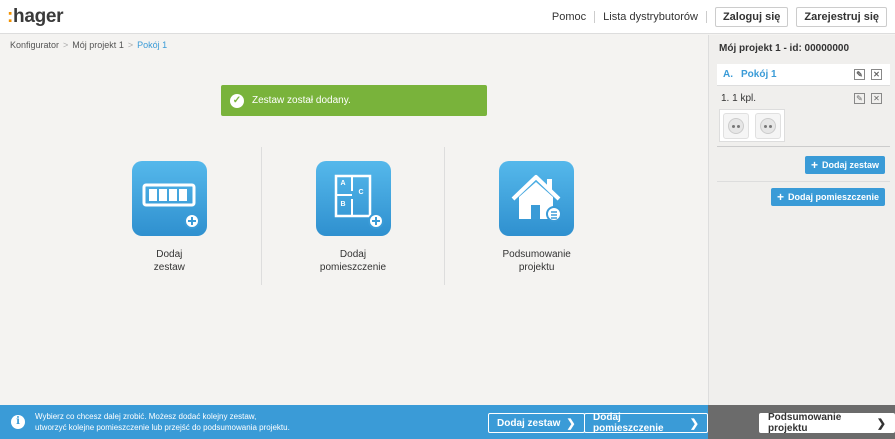  What do you see at coordinates (34, 45) in the screenshot?
I see `breadcrumb-configurator: Konfigurator` at bounding box center [34, 45].